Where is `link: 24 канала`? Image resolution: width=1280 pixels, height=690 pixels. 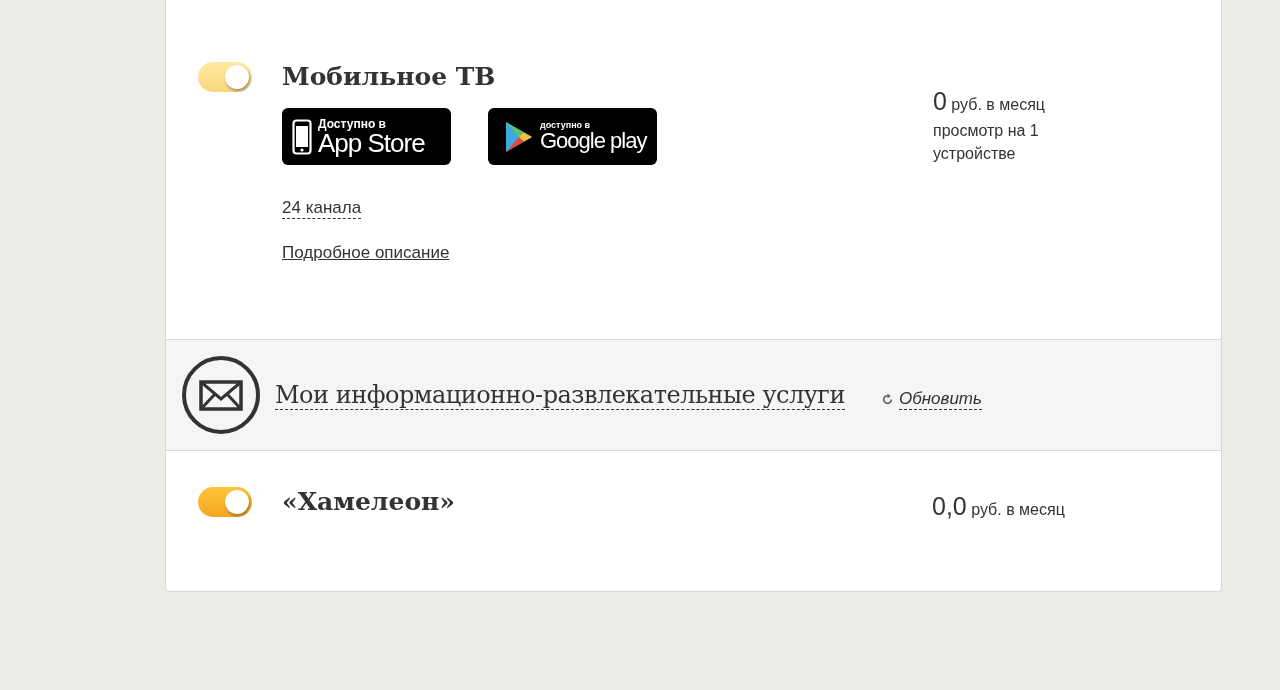 link: 24 канала is located at coordinates (322, 208).